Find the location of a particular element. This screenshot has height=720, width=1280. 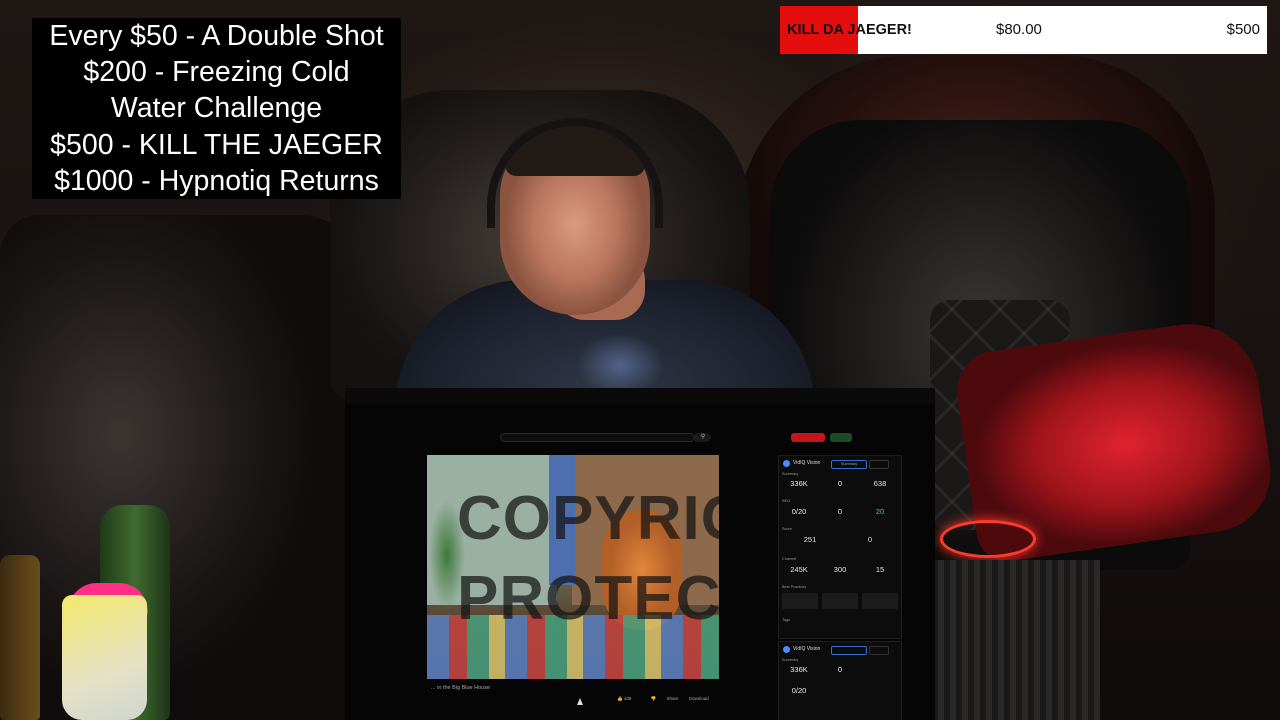

stat-comments: 0 is located at coordinates (840, 483).